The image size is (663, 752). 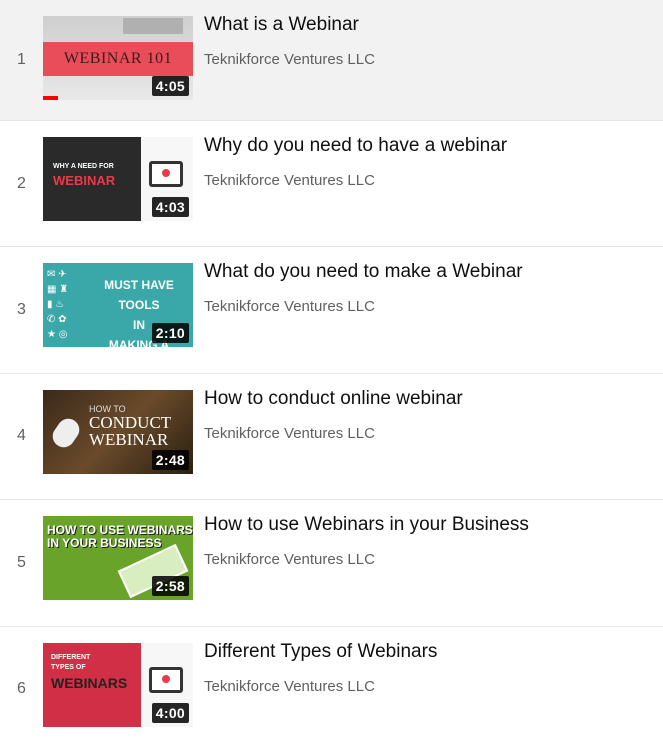 I want to click on thumbnail-text: WEBINAR 101, so click(x=118, y=58).